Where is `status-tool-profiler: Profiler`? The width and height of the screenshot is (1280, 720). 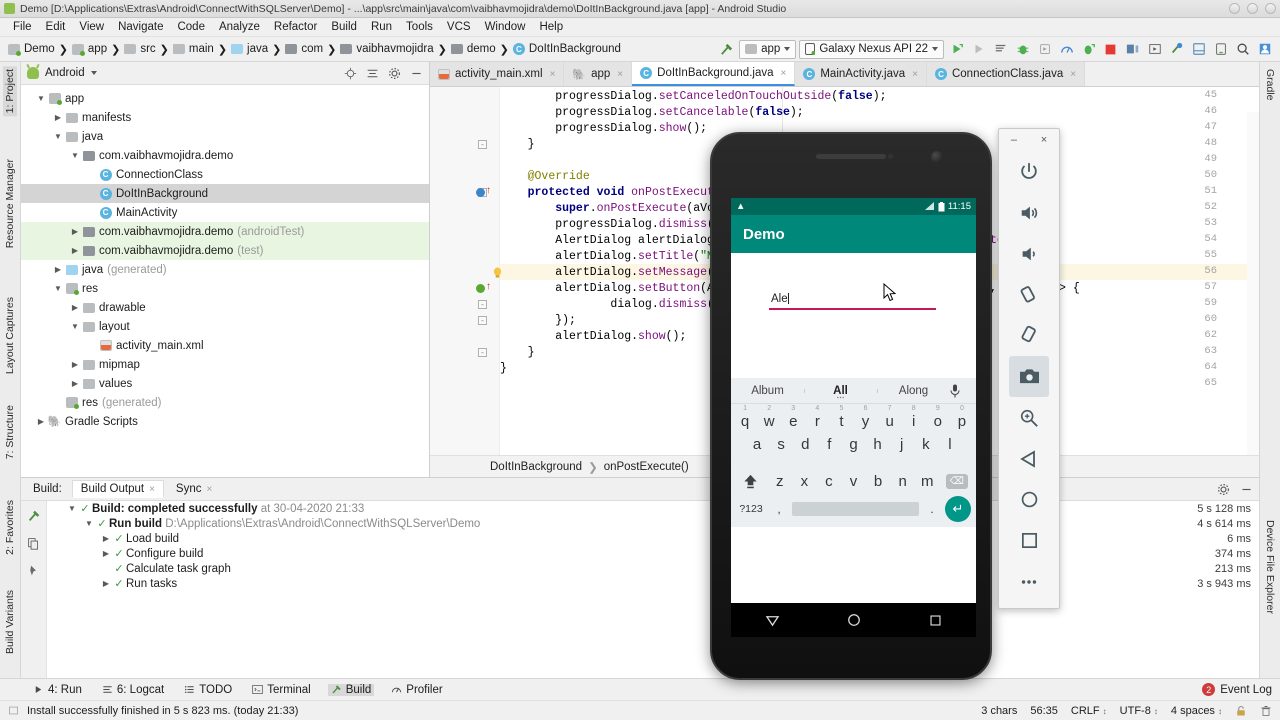
status-tool-profiler: Profiler is located at coordinates (416, 690).